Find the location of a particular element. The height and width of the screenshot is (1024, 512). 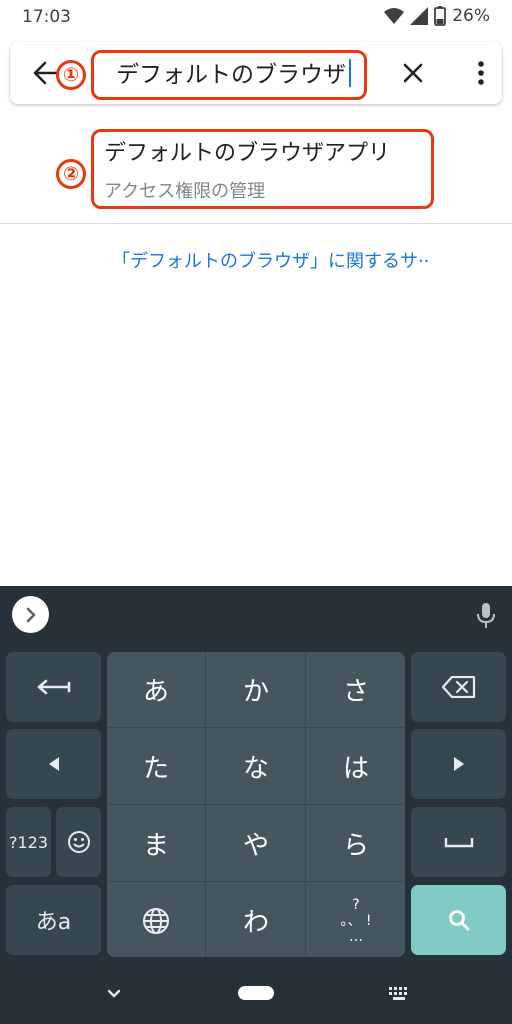

related-search-link: 「デフォルトのブラウザ」に関するサ·· is located at coordinates (270, 260).